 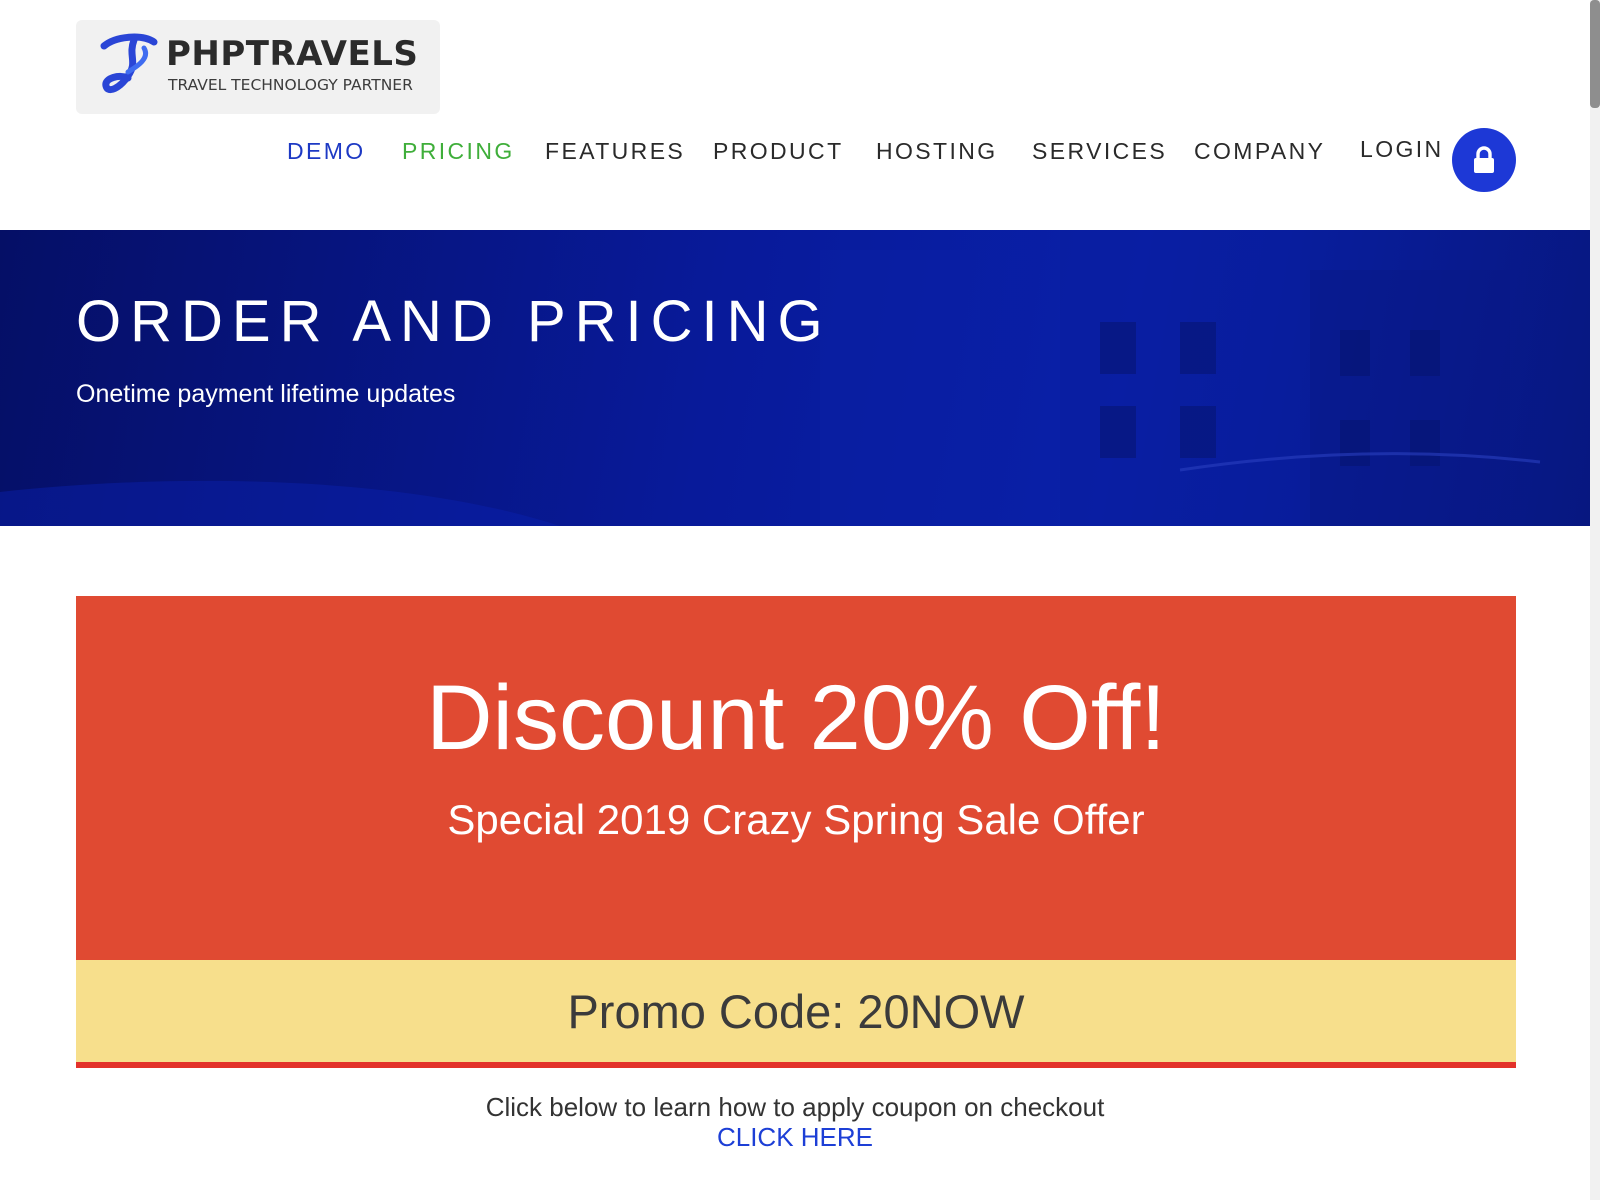 I want to click on promo-code-bar: Promo Code: 20NOW, so click(x=796, y=1014).